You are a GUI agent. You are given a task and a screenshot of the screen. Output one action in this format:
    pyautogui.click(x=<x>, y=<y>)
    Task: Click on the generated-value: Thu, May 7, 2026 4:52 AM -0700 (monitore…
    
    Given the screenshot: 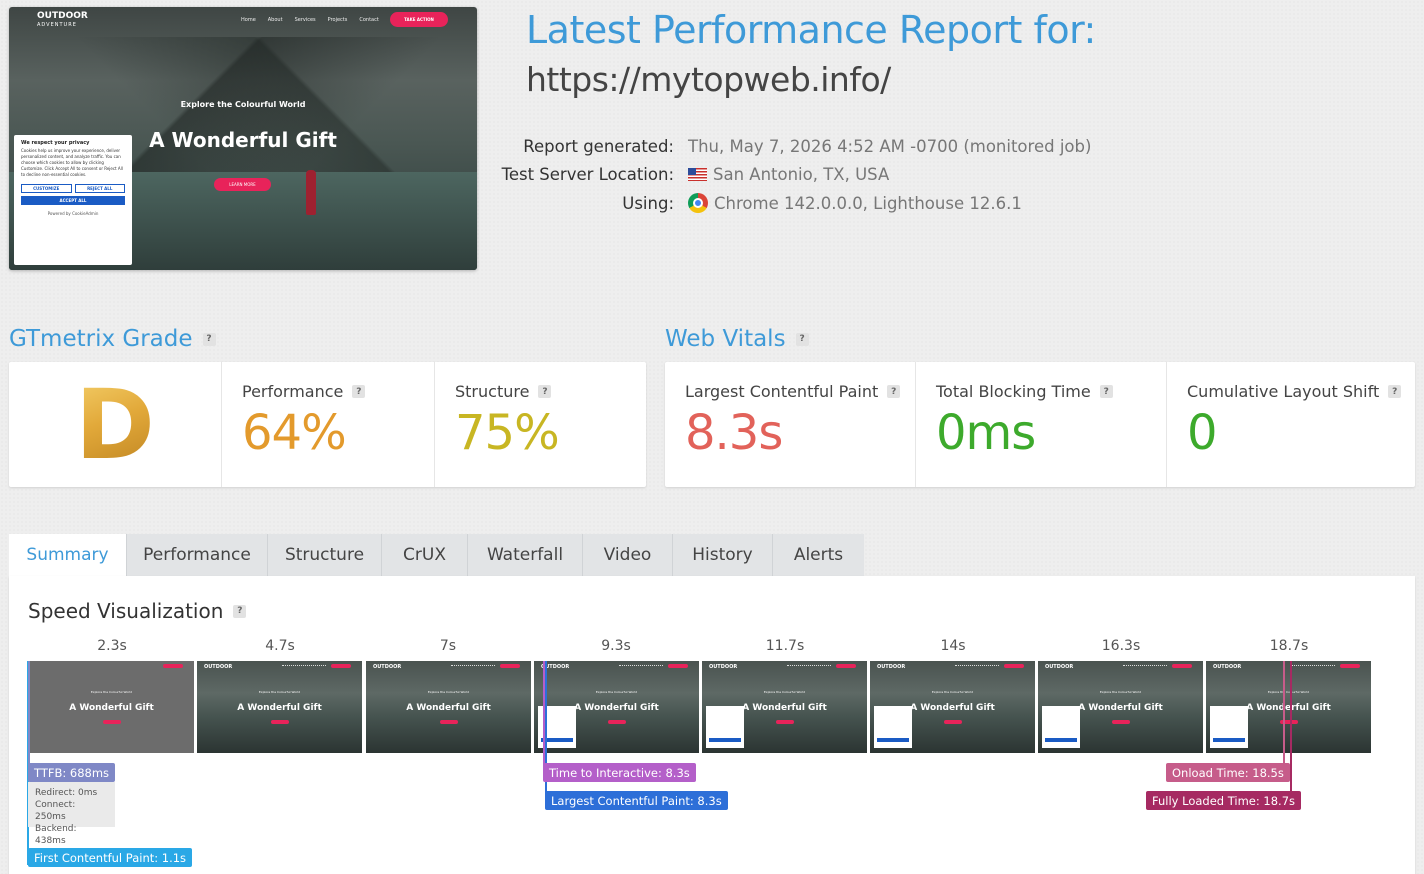 What is the action you would take?
    pyautogui.click(x=890, y=146)
    